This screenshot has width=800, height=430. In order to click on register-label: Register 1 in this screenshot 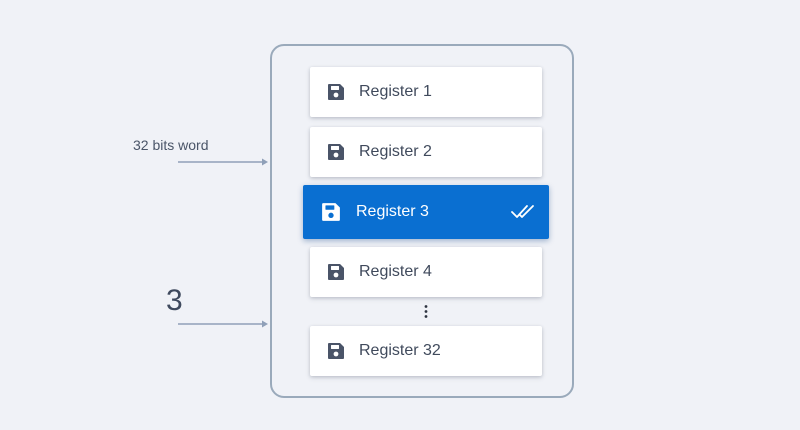, I will do `click(395, 91)`.